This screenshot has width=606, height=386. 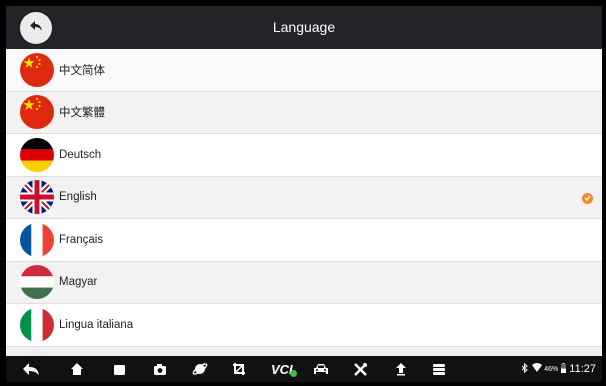 What do you see at coordinates (551, 369) in the screenshot?
I see `battery-percent: 46%` at bounding box center [551, 369].